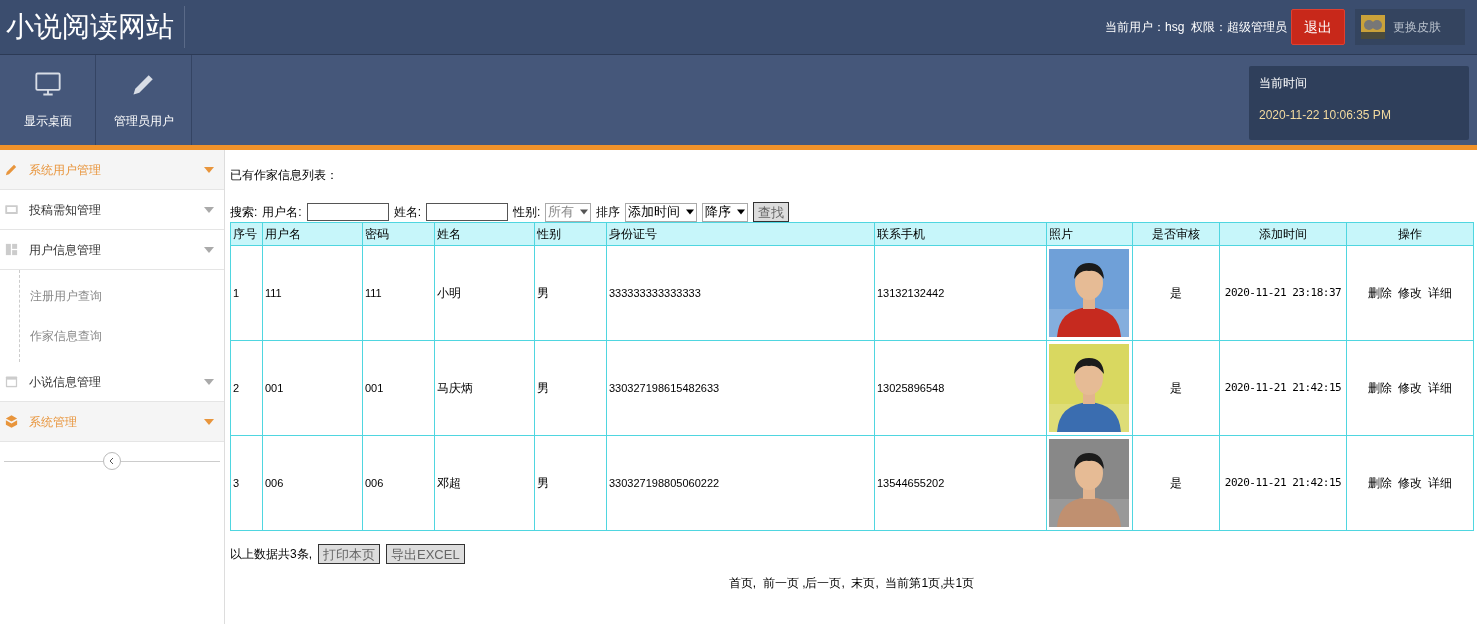  What do you see at coordinates (661, 212) in the screenshot?
I see `sort-field-select: 添加时间` at bounding box center [661, 212].